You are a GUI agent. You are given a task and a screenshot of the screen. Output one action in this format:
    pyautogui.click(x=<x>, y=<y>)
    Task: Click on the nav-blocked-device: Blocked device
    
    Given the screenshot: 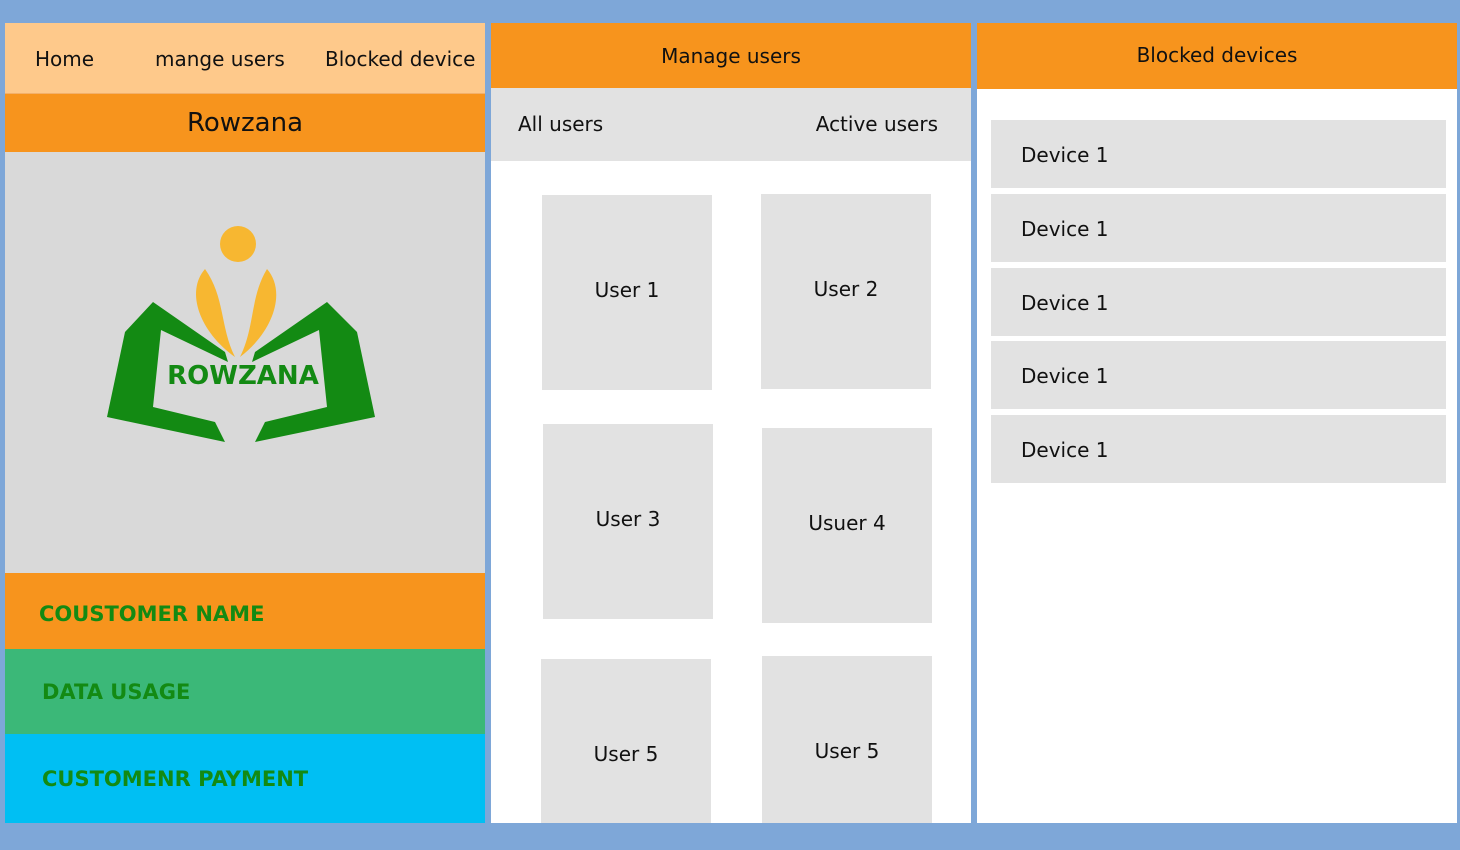 What is the action you would take?
    pyautogui.click(x=400, y=59)
    